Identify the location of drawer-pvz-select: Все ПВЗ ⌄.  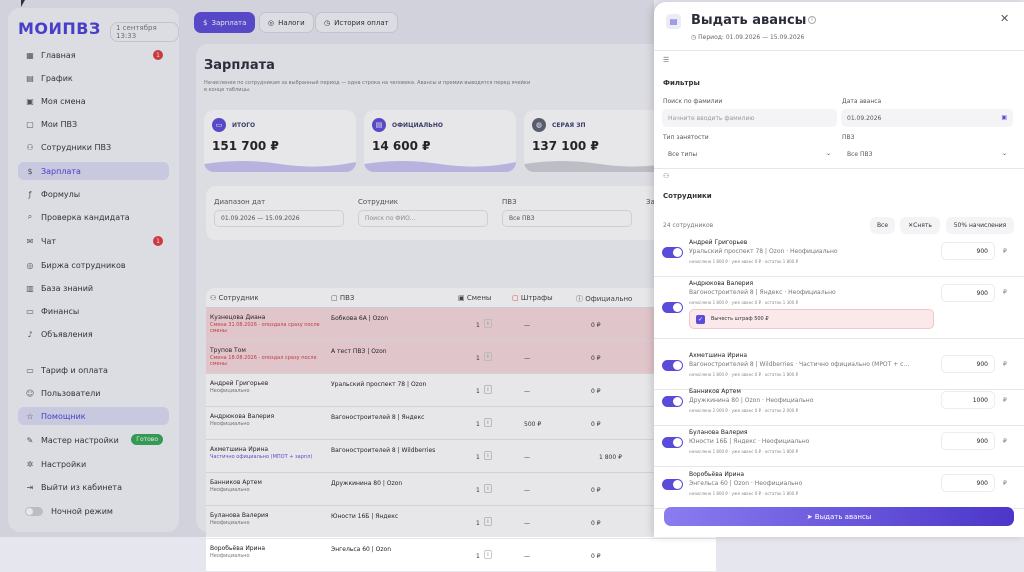
(927, 154).